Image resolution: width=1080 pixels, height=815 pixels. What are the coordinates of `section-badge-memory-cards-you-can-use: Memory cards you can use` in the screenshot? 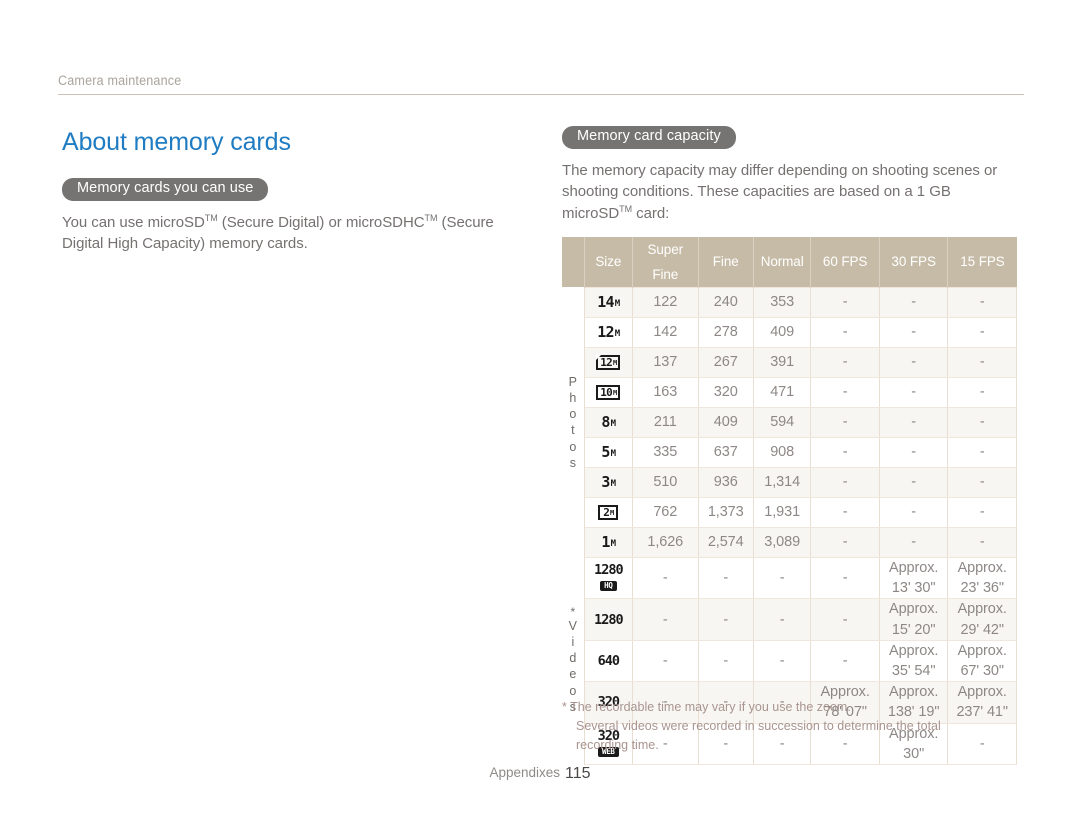 It's located at (165, 189).